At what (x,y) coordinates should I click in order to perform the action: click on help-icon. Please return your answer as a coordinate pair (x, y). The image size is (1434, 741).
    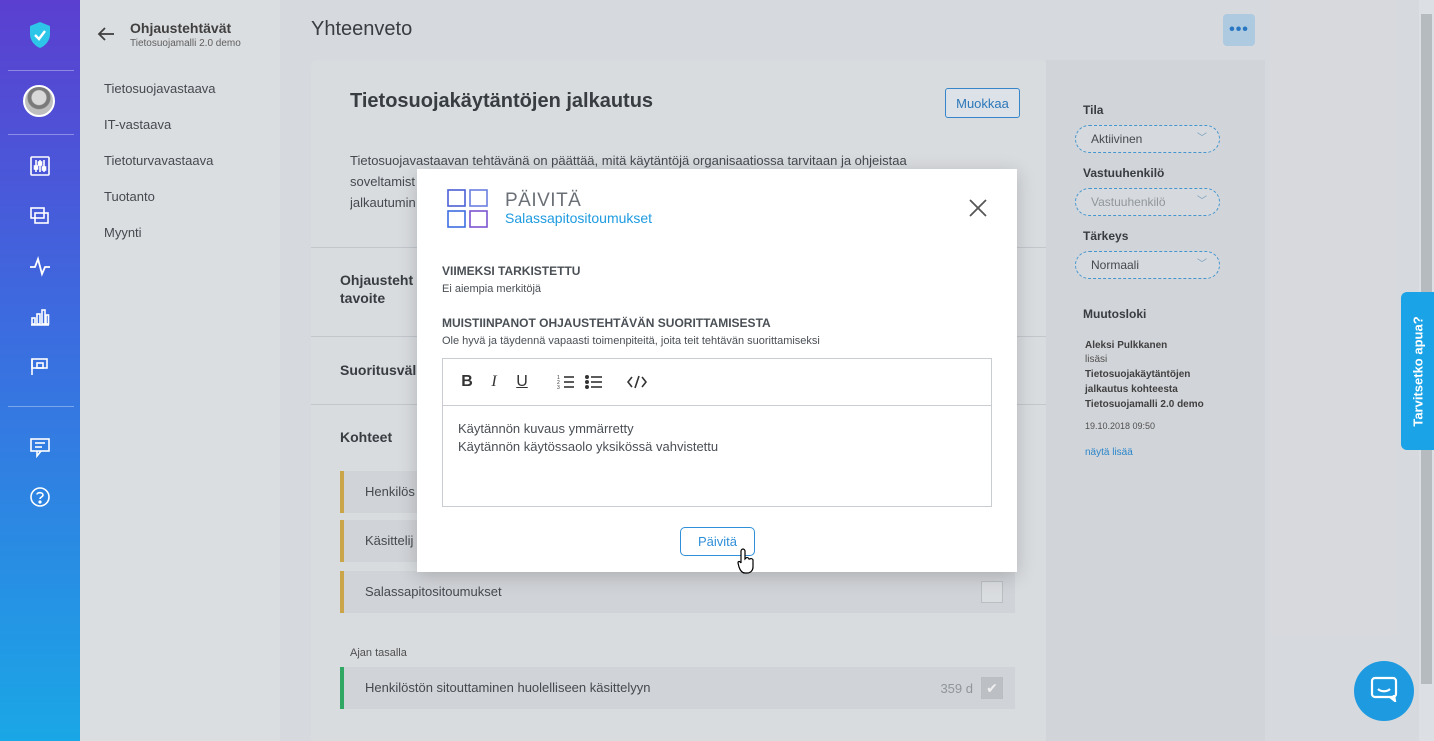
    Looking at the image, I should click on (40, 497).